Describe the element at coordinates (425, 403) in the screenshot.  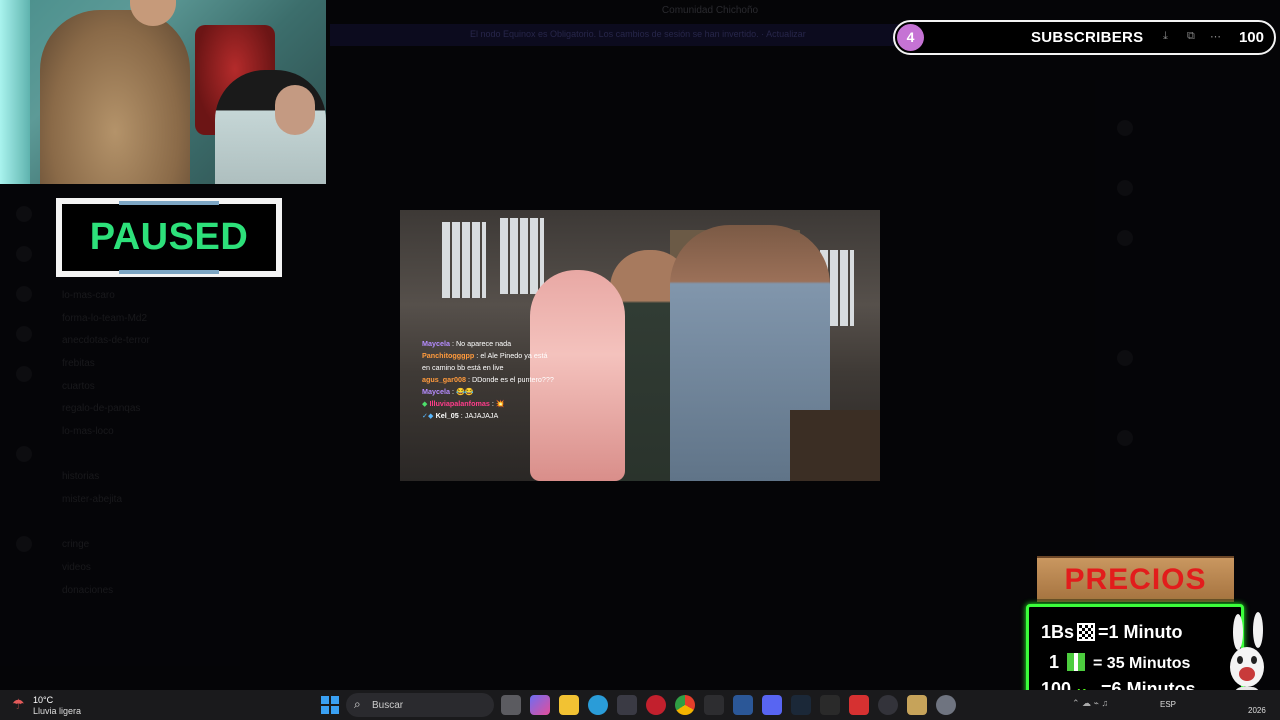
I see `badge-icon: ◆` at that location.